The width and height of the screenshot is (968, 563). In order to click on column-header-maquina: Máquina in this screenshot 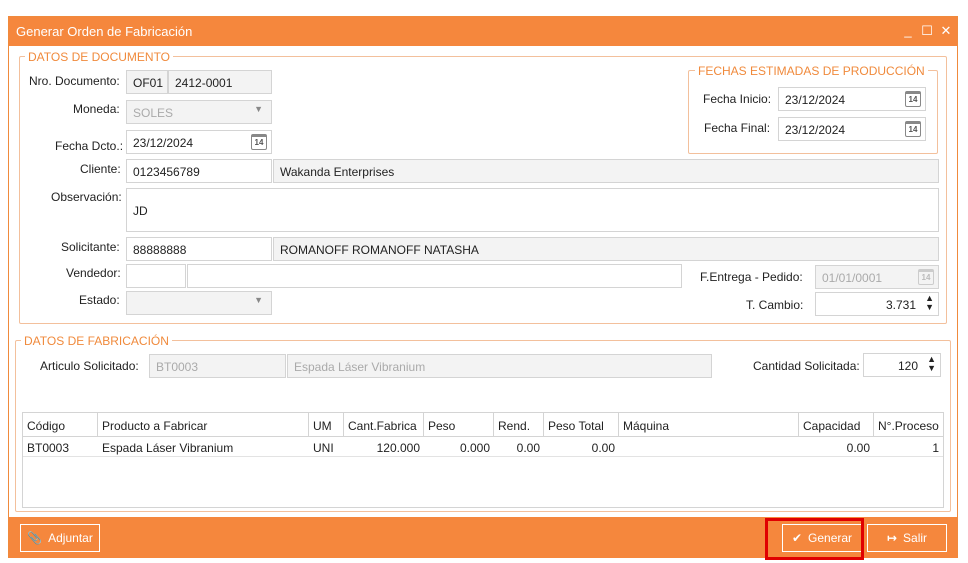, I will do `click(709, 425)`.